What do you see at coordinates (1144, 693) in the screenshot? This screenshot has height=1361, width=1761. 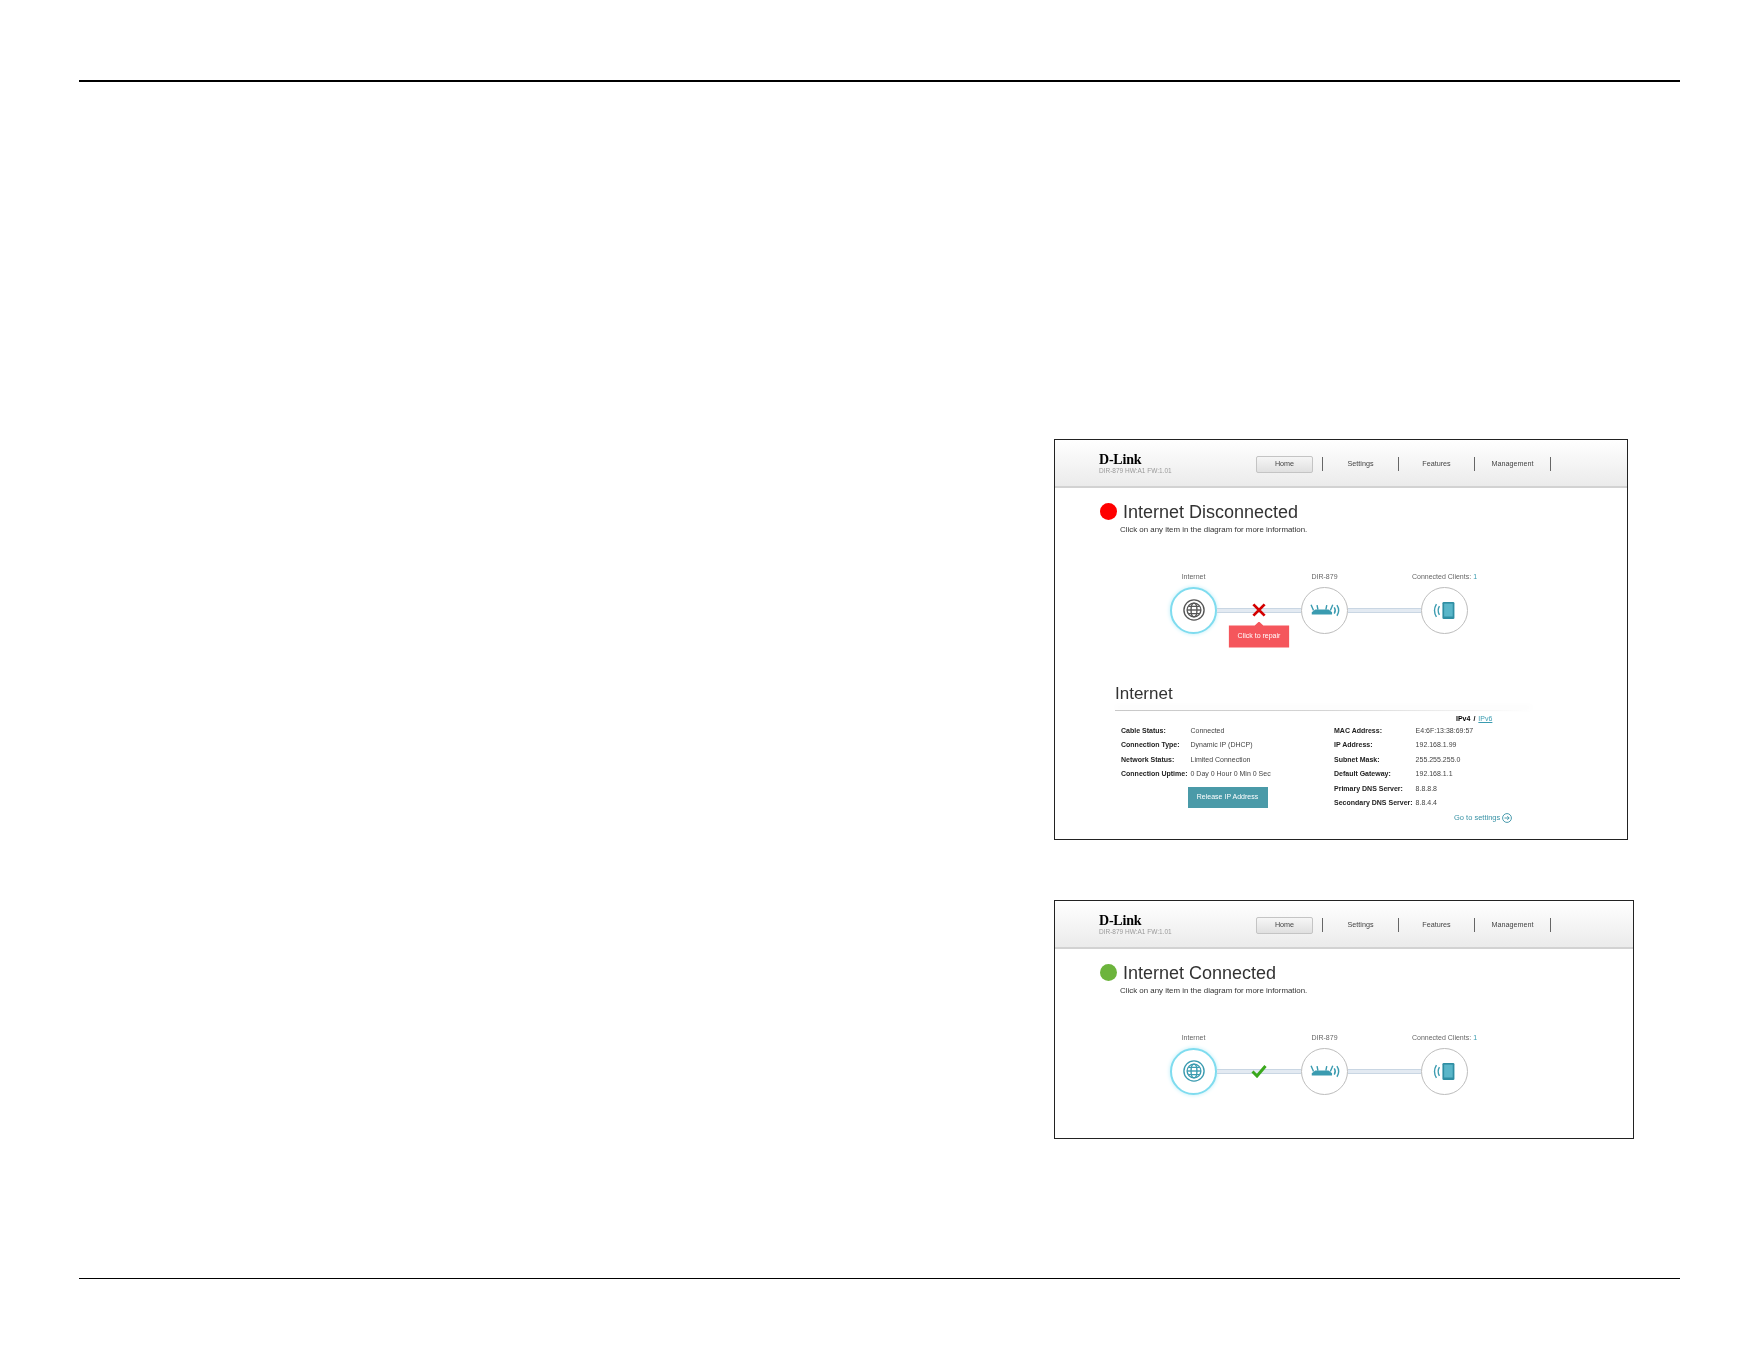 I see `section-title: Internet` at bounding box center [1144, 693].